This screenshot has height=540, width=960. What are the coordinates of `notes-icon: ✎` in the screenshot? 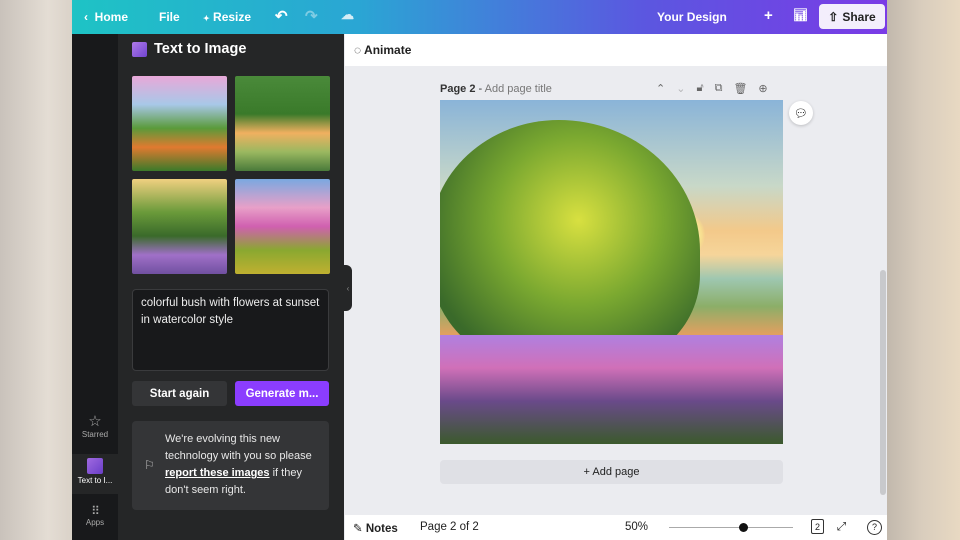 It's located at (358, 529).